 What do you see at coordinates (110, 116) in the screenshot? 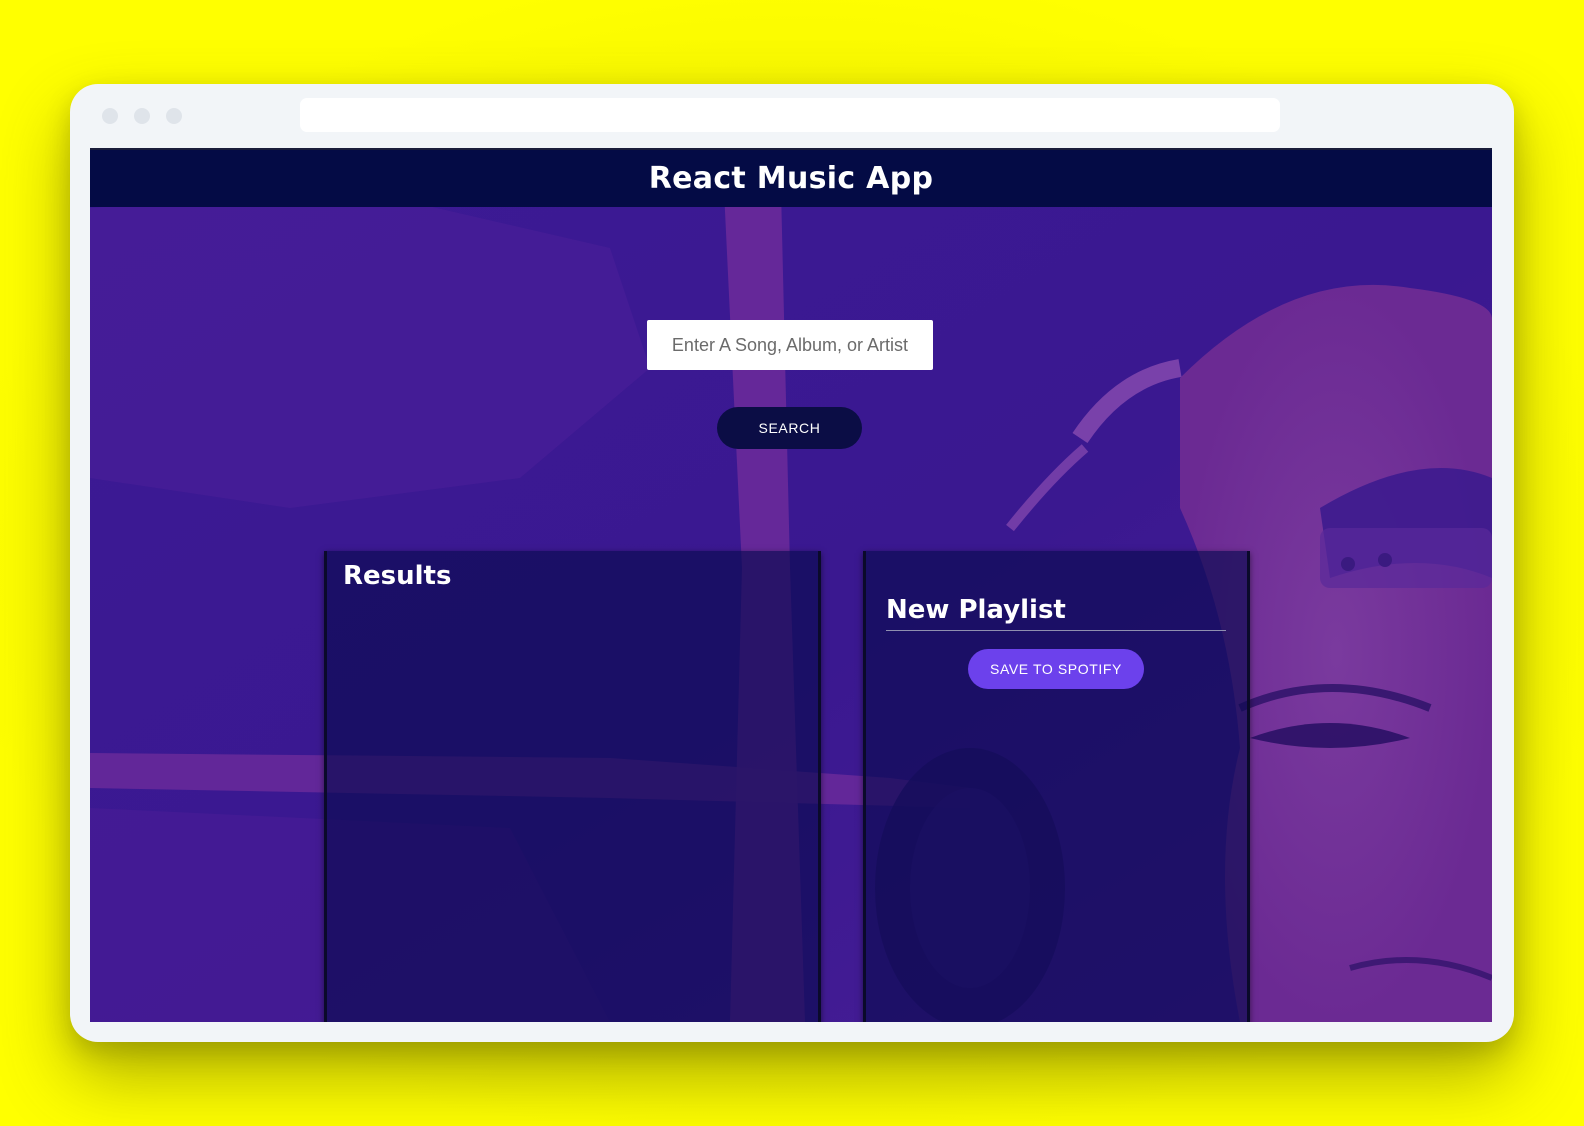
I see `window-close-dot-icon` at bounding box center [110, 116].